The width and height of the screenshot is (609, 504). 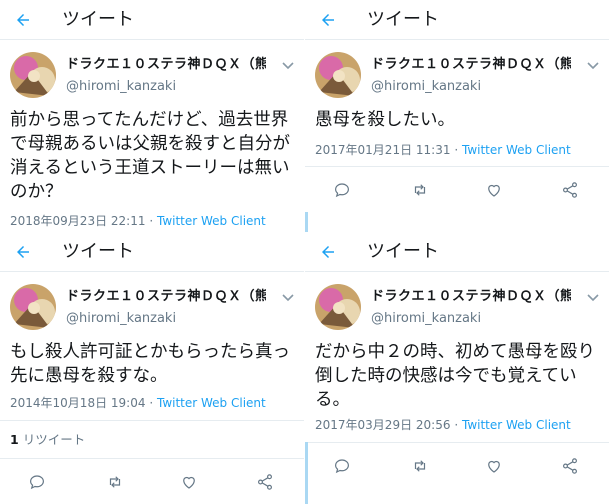 I want to click on tweet-date: 2018年09月23日 22:11, so click(x=78, y=221).